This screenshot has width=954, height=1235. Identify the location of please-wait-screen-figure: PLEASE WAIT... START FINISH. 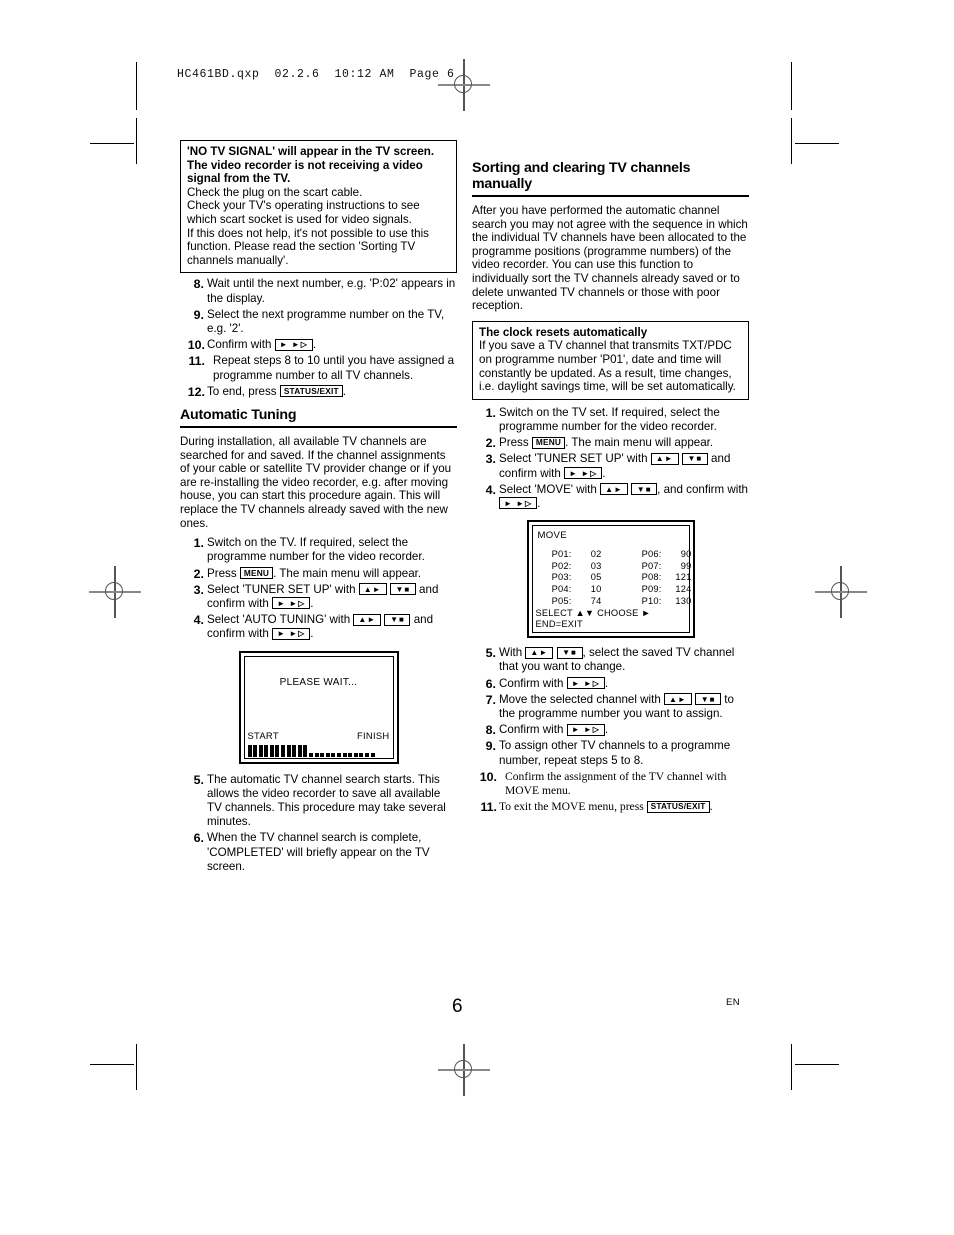
(318, 707).